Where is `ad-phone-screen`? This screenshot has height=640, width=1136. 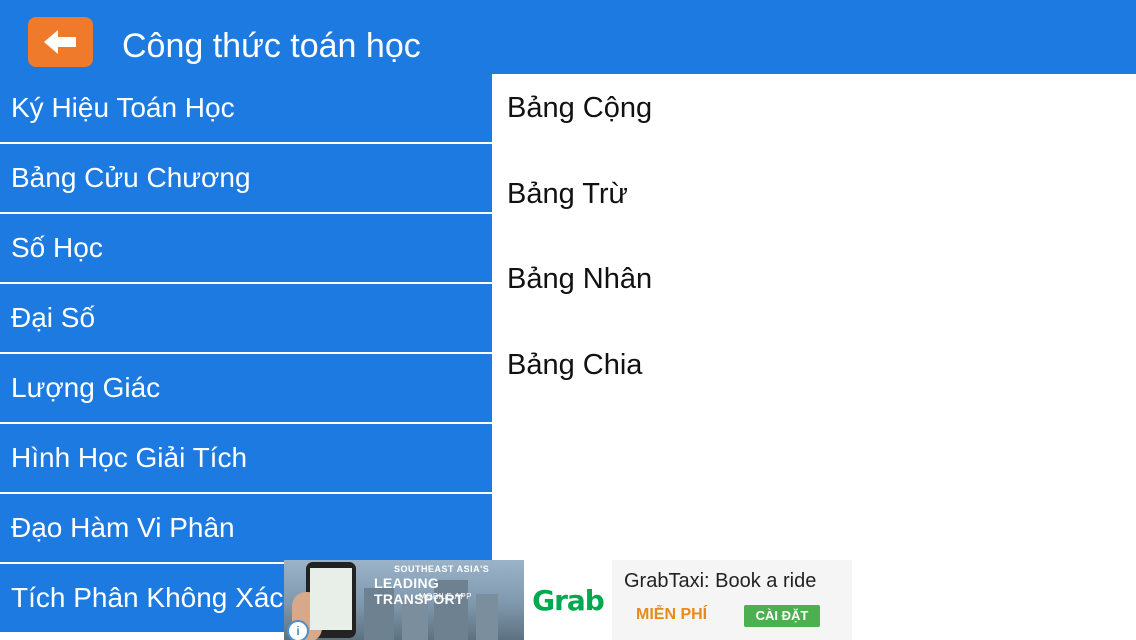
ad-phone-screen is located at coordinates (331, 599).